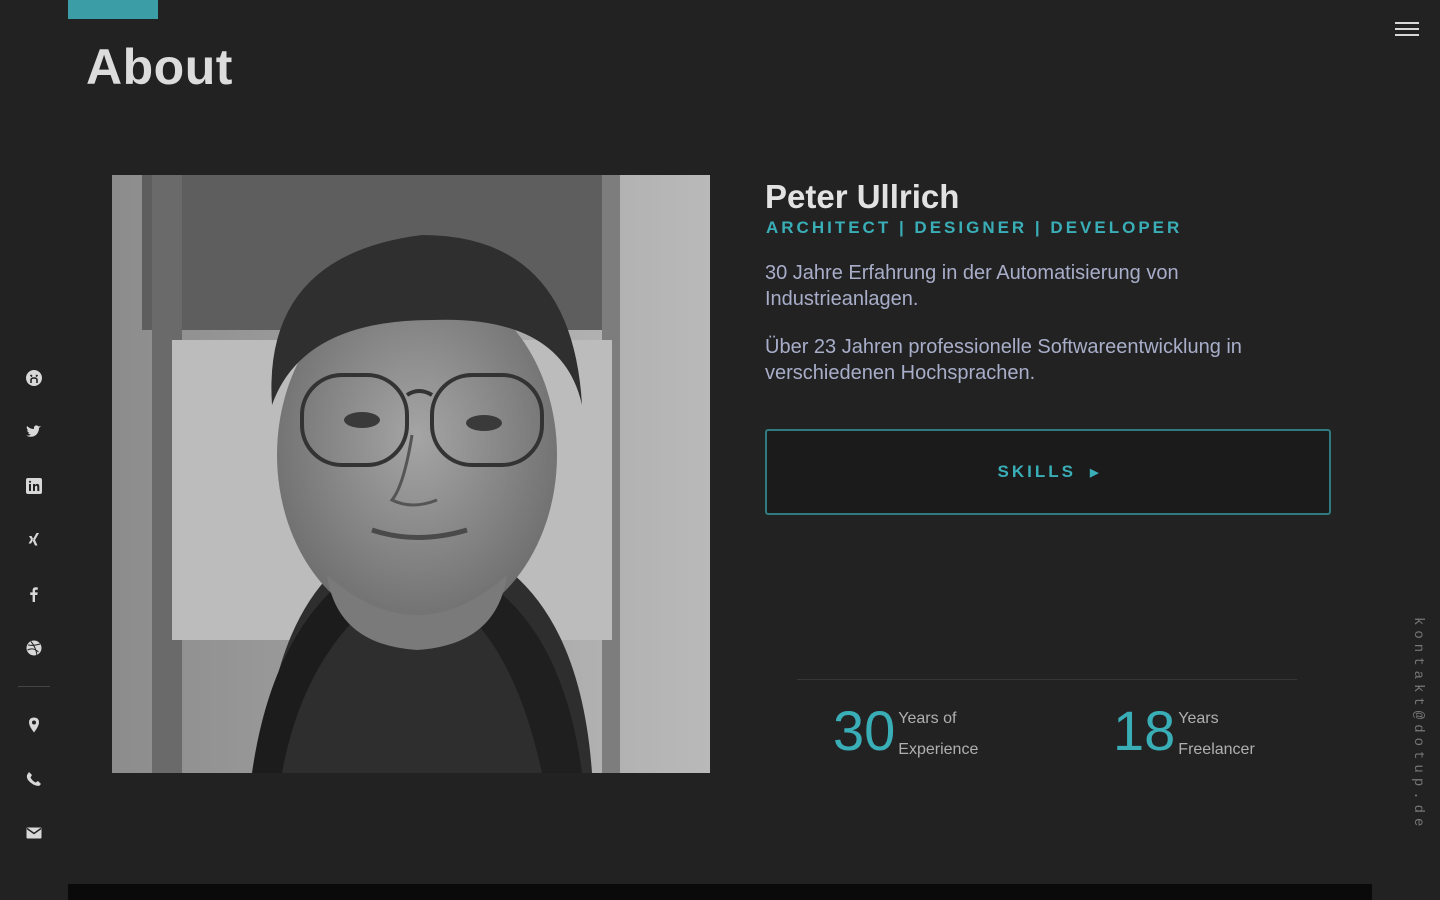 The height and width of the screenshot is (900, 1440). Describe the element at coordinates (1144, 730) in the screenshot. I see `stat-value: 18` at that location.